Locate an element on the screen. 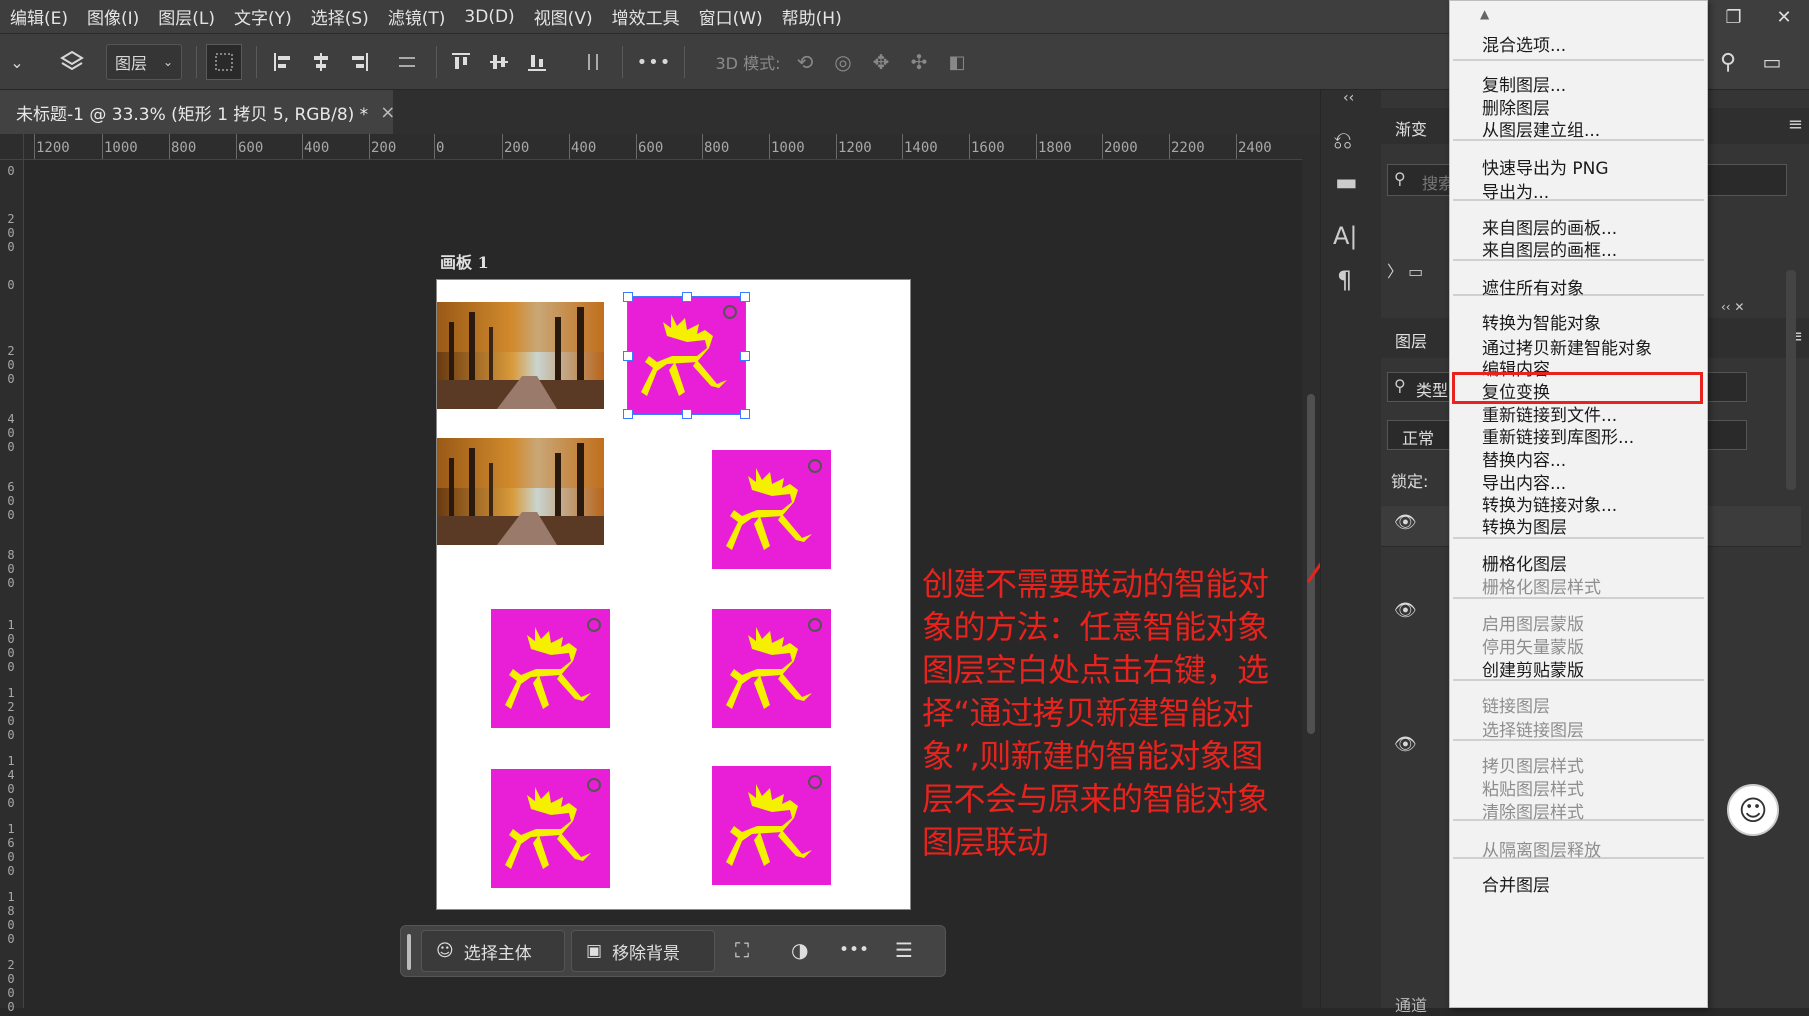 This screenshot has width=1809, height=1016. settings-sliders-icon: ☰ is located at coordinates (904, 950).